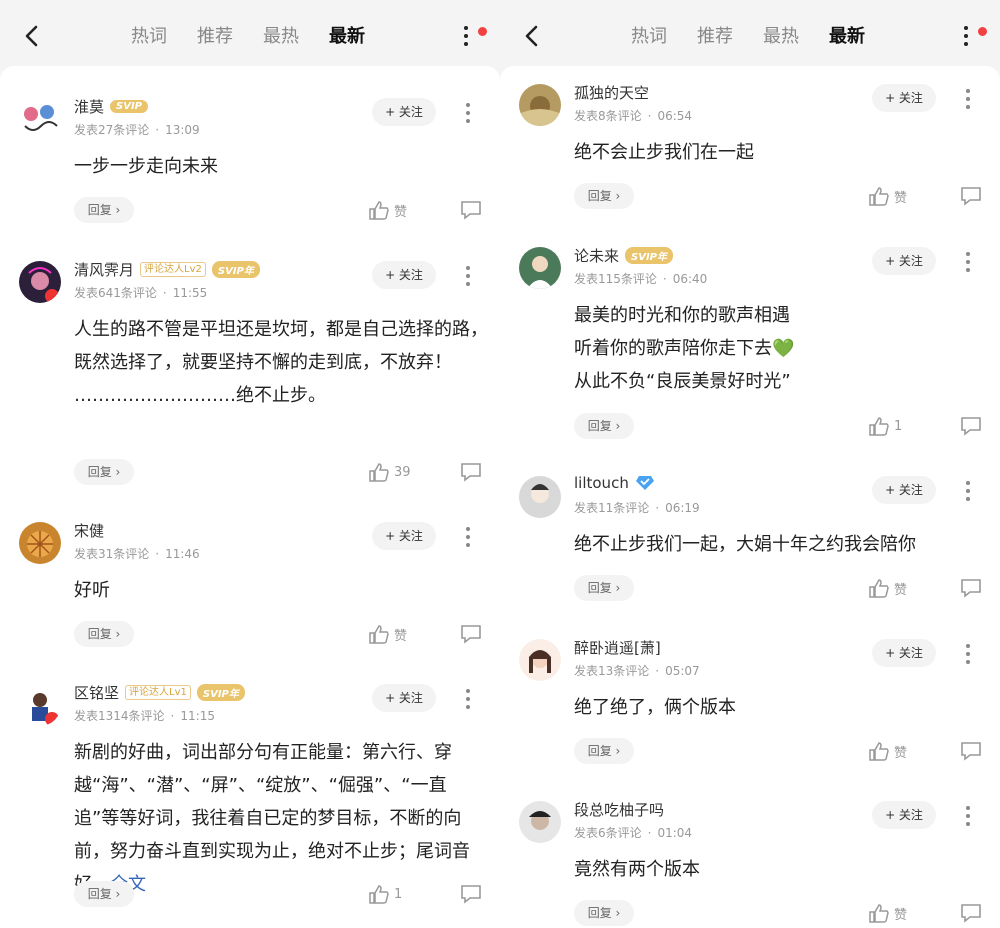 This screenshot has width=1000, height=928. I want to click on username: 段总吃柚子吗, so click(619, 809).